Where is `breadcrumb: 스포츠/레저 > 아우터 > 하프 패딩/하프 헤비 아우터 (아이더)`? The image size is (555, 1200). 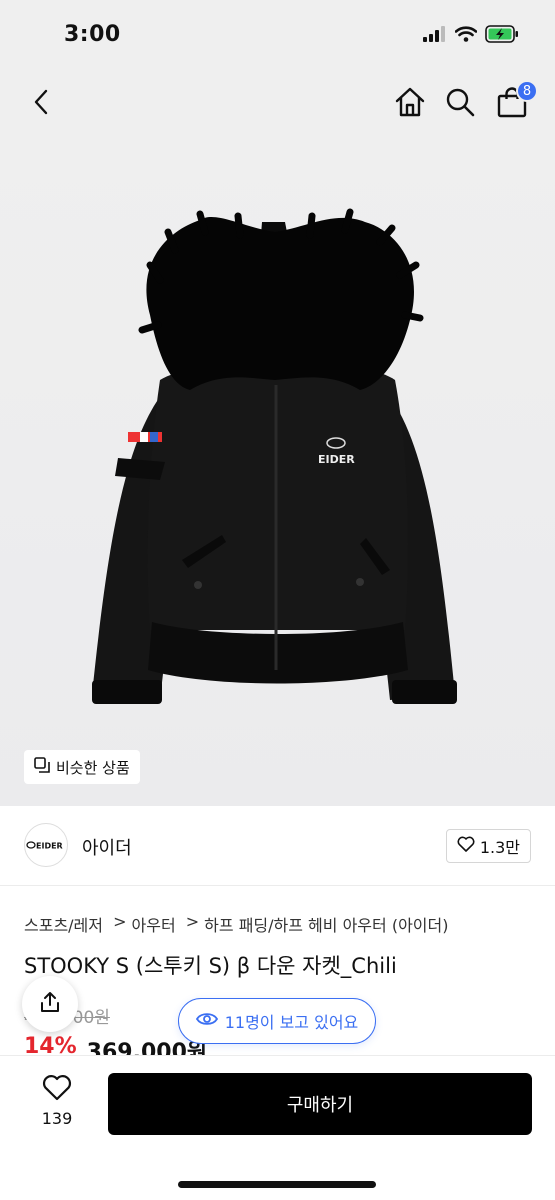
breadcrumb: 스포츠/레저 > 아우터 > 하프 패딩/하프 헤비 아우터 (아이더) is located at coordinates (236, 924).